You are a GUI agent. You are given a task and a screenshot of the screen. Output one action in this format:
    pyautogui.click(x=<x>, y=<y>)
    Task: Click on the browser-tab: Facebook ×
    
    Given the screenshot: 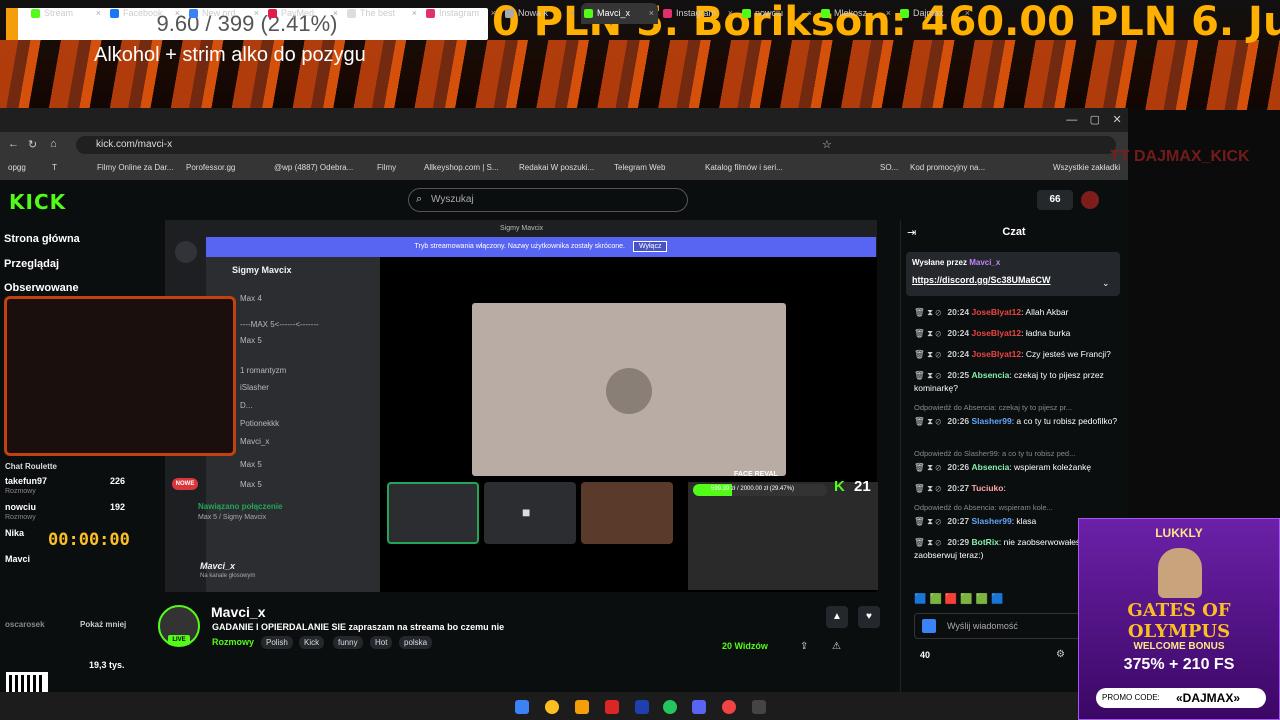 What is the action you would take?
    pyautogui.click(x=145, y=13)
    